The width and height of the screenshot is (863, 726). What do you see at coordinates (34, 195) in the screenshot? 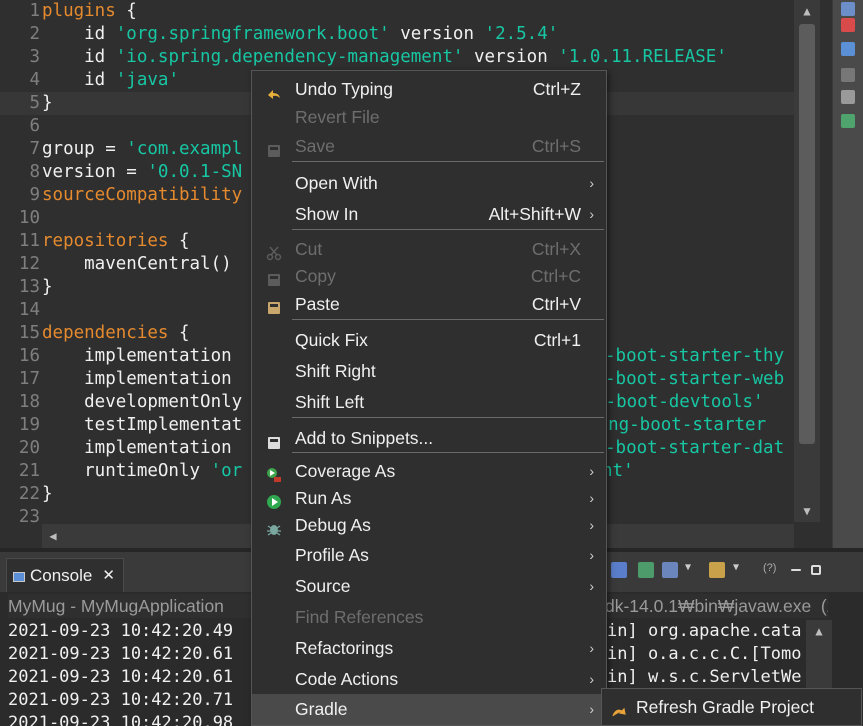
I see `line-number: 9` at bounding box center [34, 195].